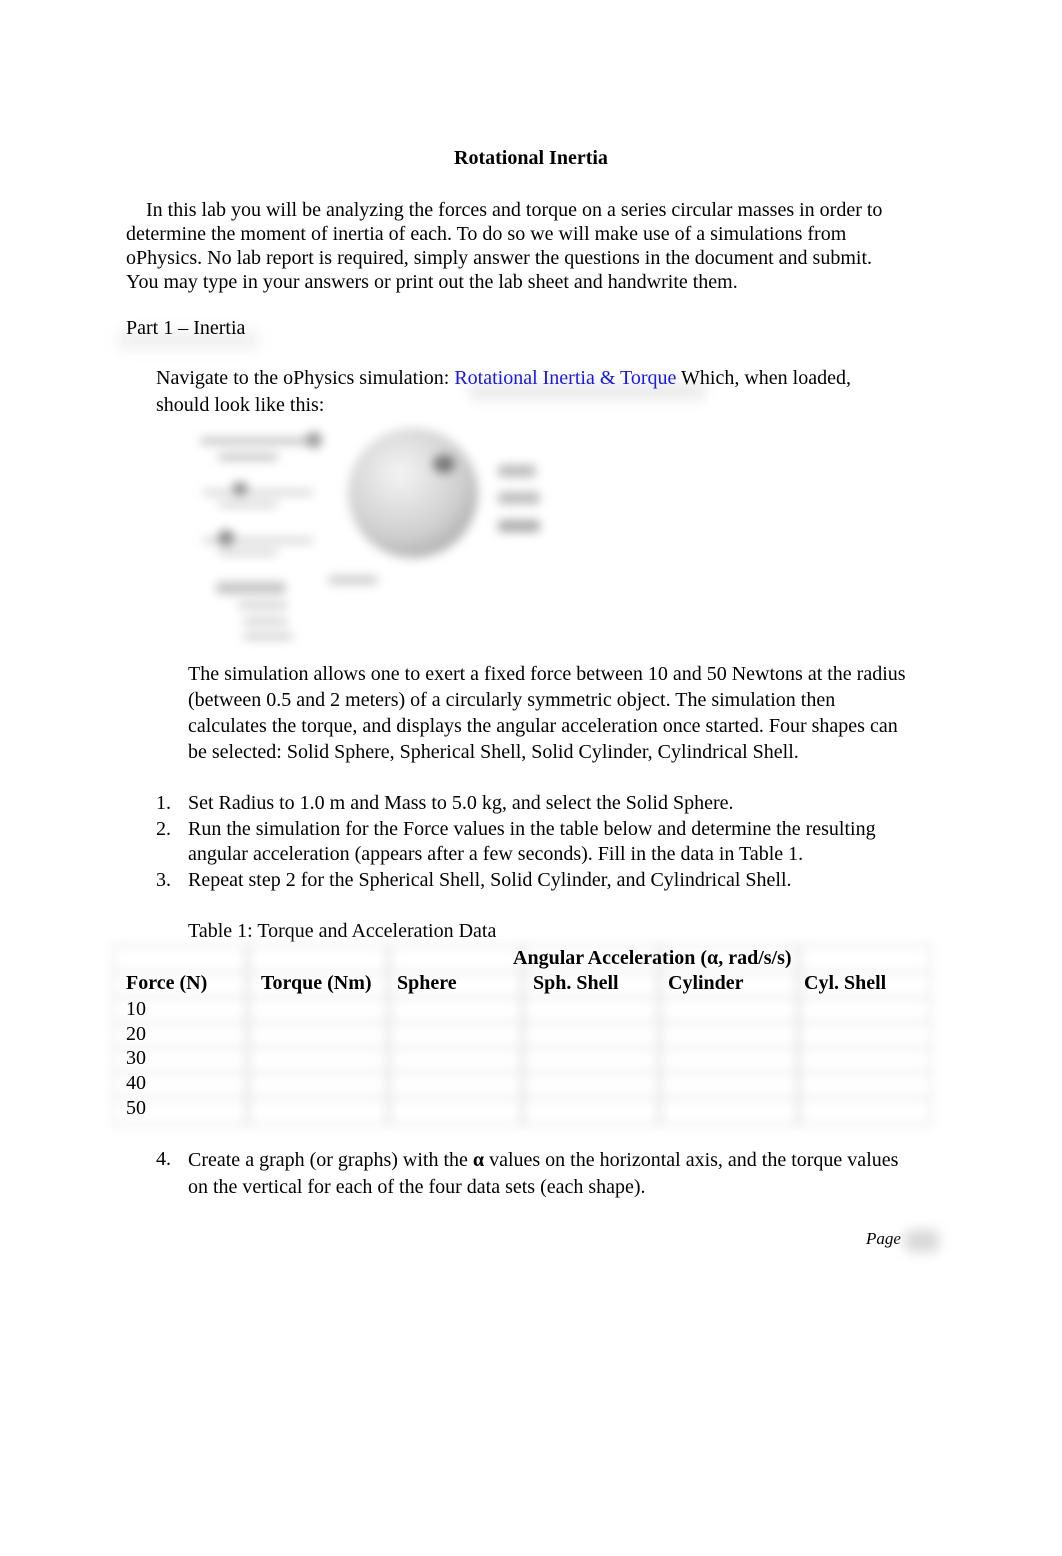  What do you see at coordinates (163, 879) in the screenshot?
I see `step-number: 3.` at bounding box center [163, 879].